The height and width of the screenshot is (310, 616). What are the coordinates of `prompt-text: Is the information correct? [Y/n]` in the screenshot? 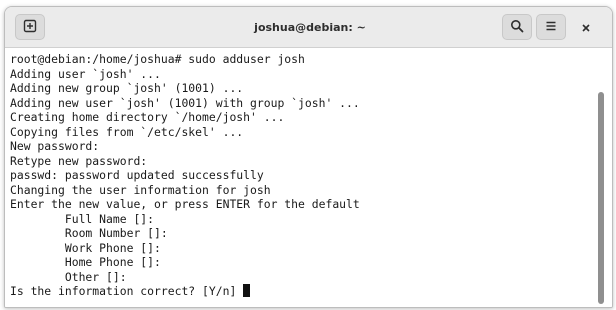 It's located at (127, 291).